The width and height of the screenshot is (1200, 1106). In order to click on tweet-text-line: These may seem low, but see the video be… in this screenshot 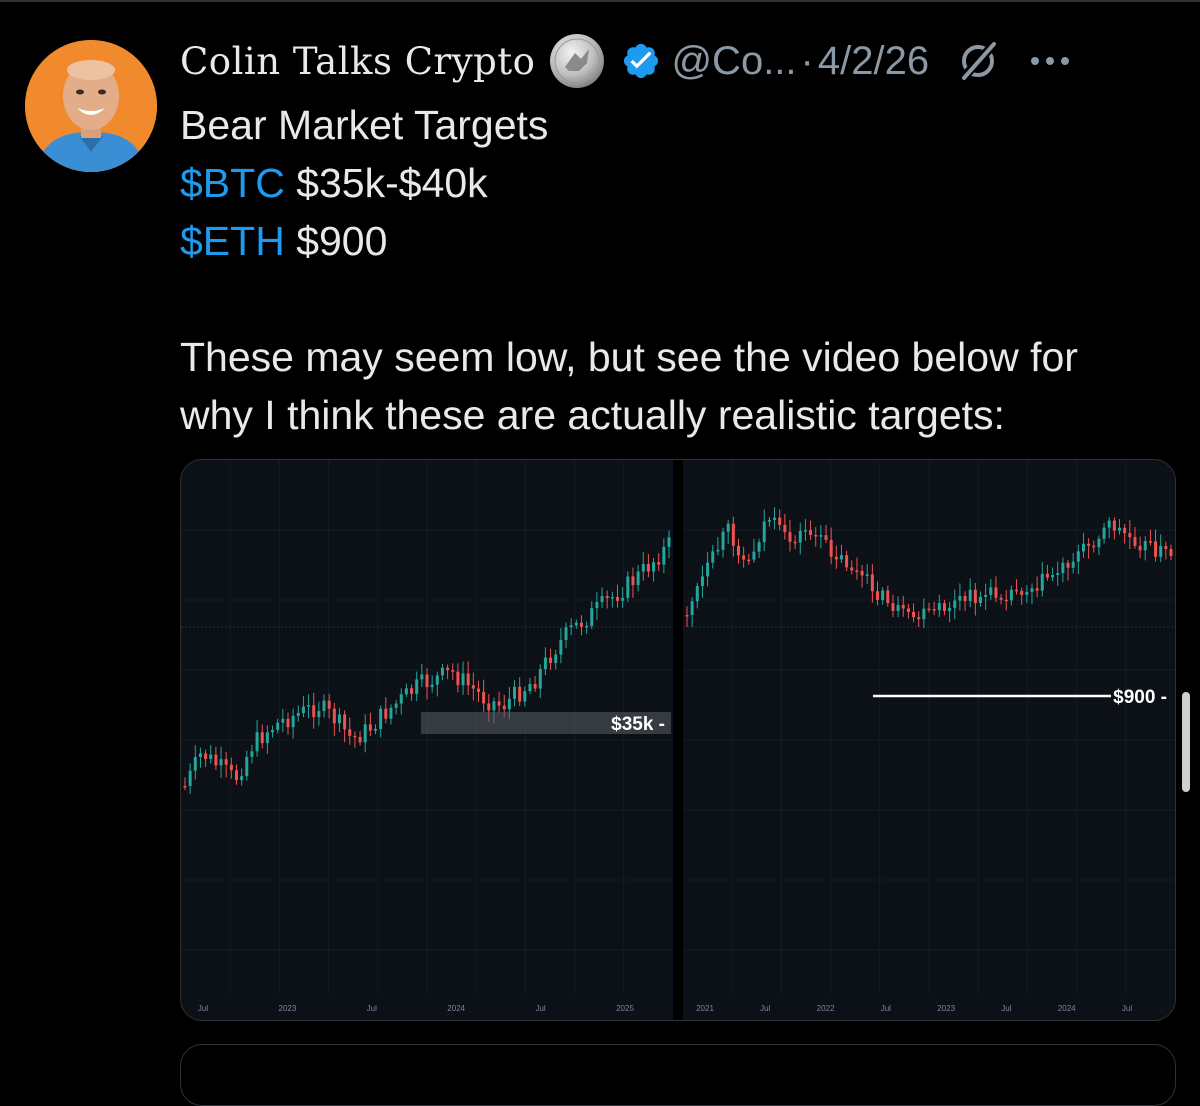, I will do `click(685, 357)`.